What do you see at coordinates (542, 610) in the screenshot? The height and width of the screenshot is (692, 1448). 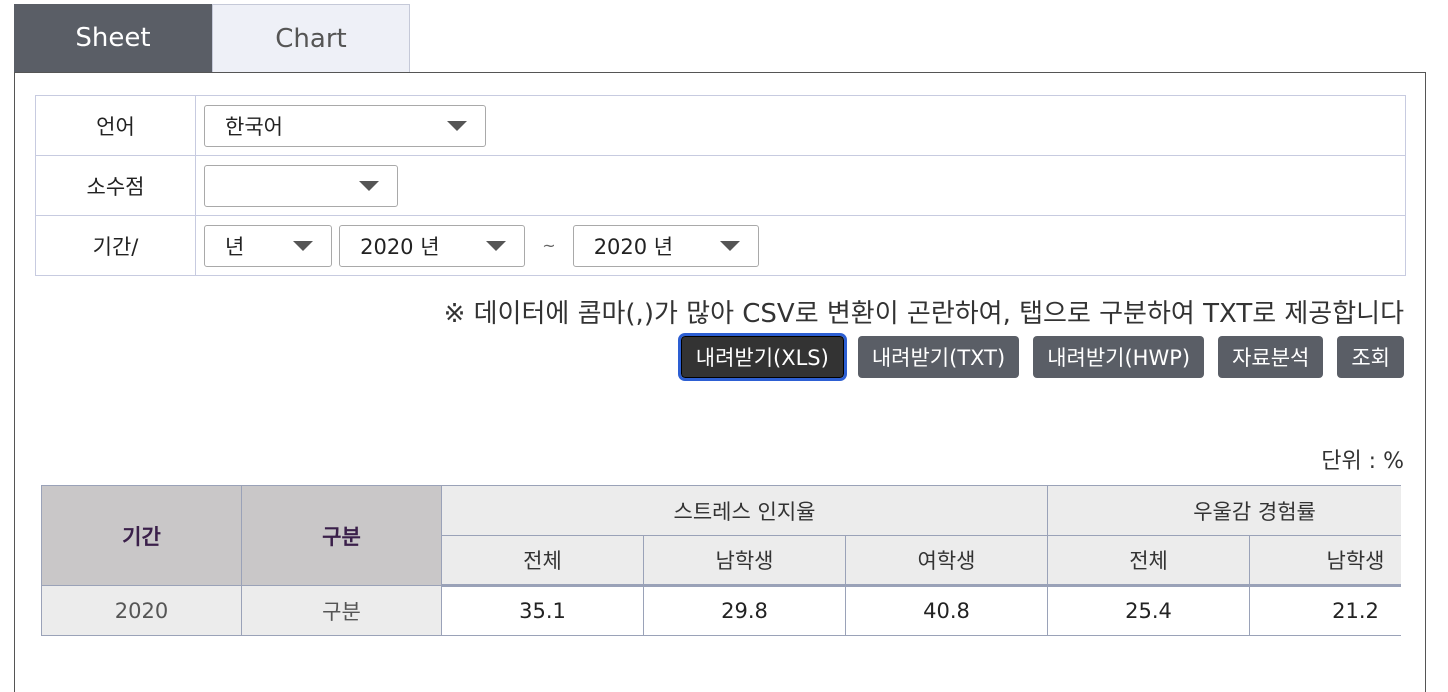 I see `table-cell: 35.1` at bounding box center [542, 610].